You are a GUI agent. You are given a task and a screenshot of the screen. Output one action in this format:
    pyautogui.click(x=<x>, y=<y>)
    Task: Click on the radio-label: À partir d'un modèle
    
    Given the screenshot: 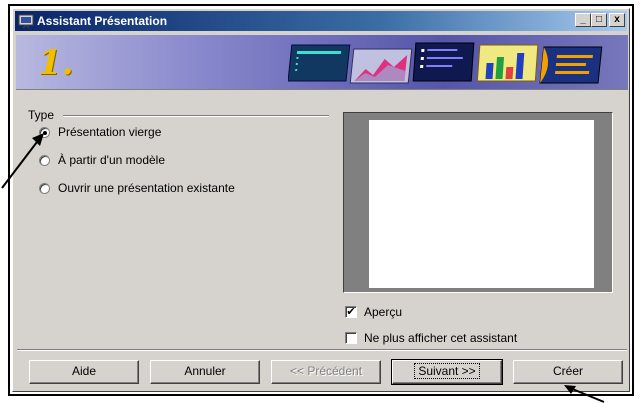 What is the action you would take?
    pyautogui.click(x=112, y=160)
    